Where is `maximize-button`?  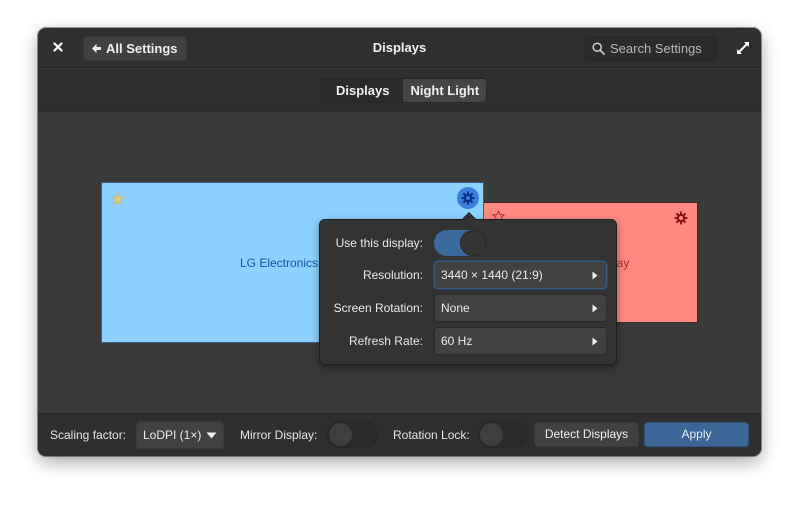
maximize-button is located at coordinates (743, 48).